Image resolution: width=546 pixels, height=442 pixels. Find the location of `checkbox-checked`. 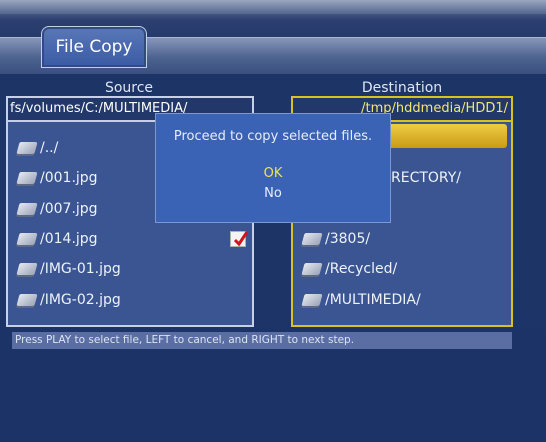

checkbox-checked is located at coordinates (239, 239).